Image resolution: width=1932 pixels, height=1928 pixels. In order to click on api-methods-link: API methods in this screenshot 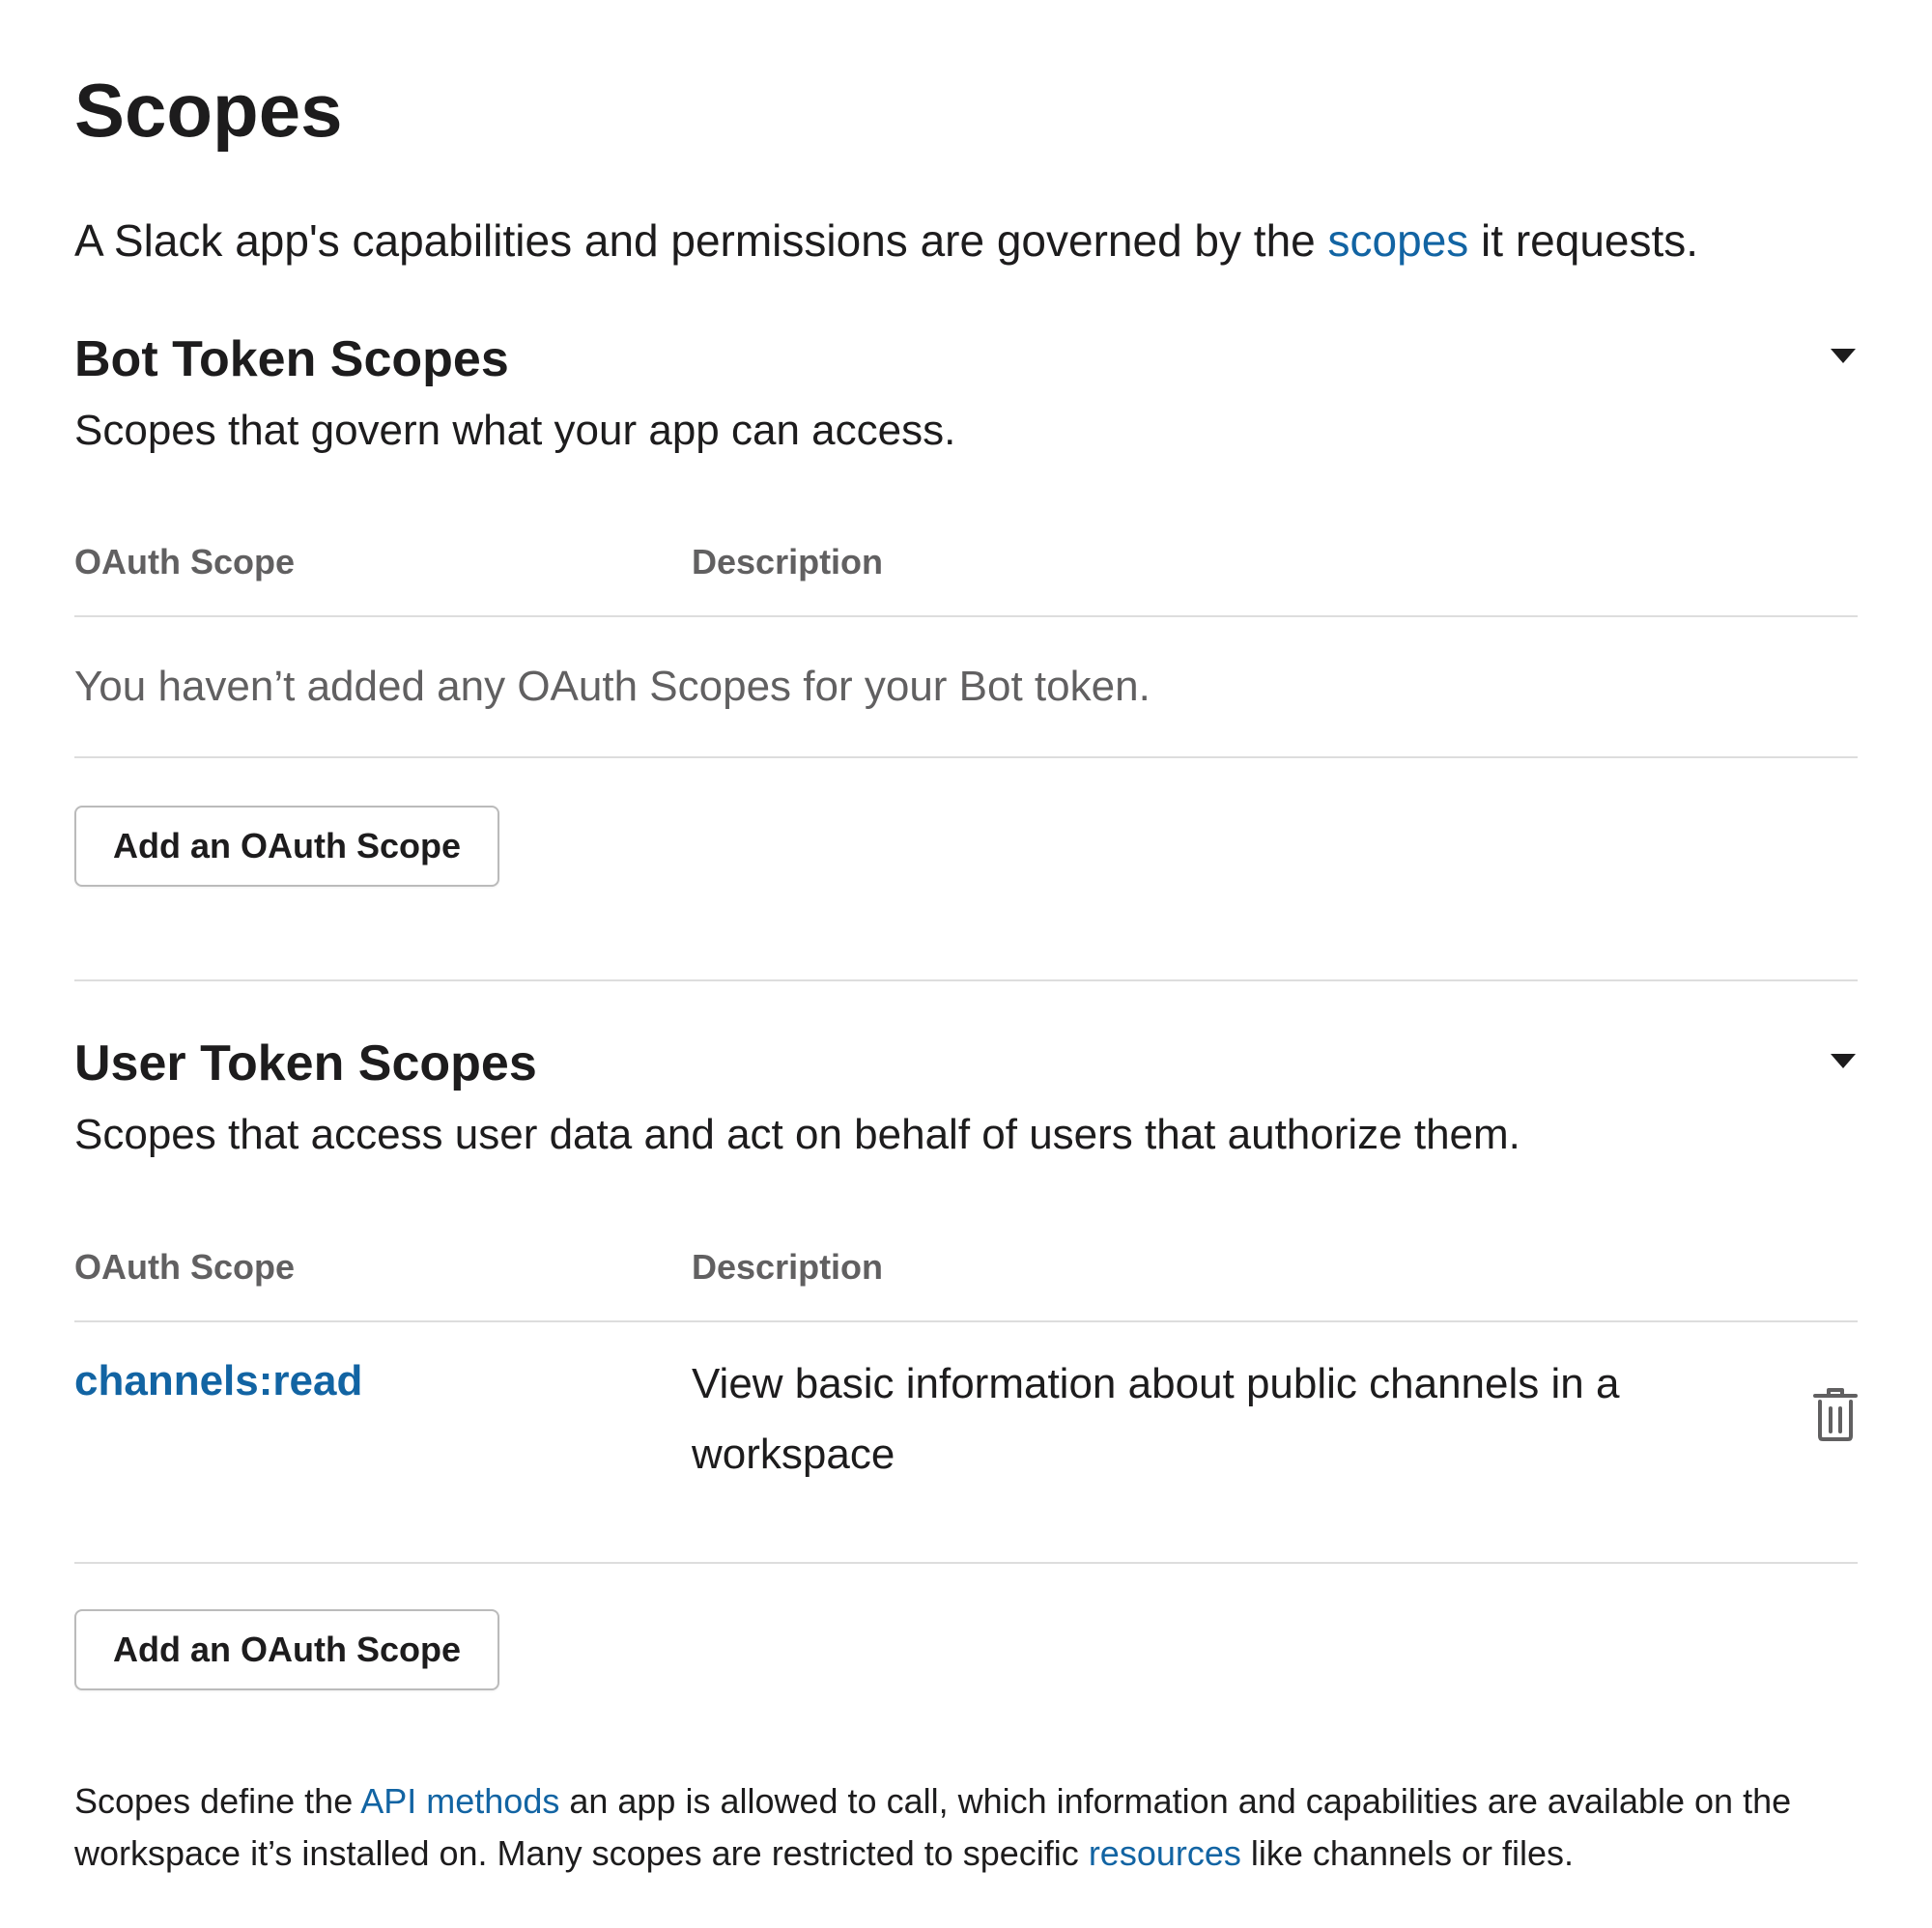, I will do `click(459, 1801)`.